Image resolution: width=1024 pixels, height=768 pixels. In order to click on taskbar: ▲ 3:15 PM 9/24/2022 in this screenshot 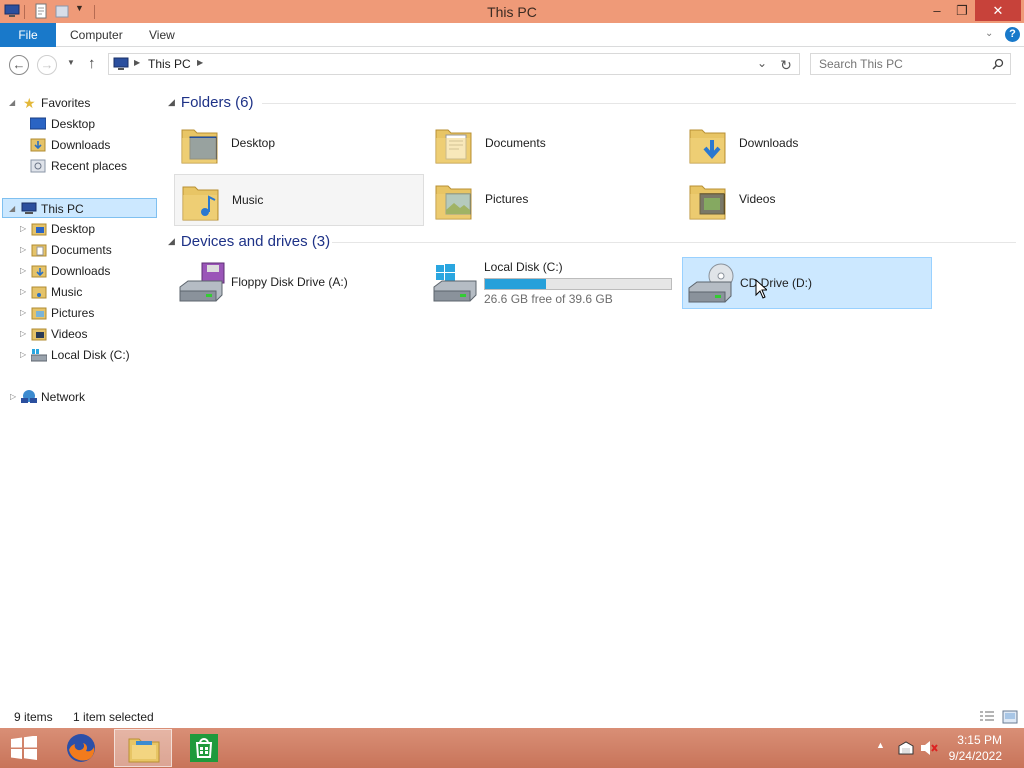, I will do `click(512, 748)`.